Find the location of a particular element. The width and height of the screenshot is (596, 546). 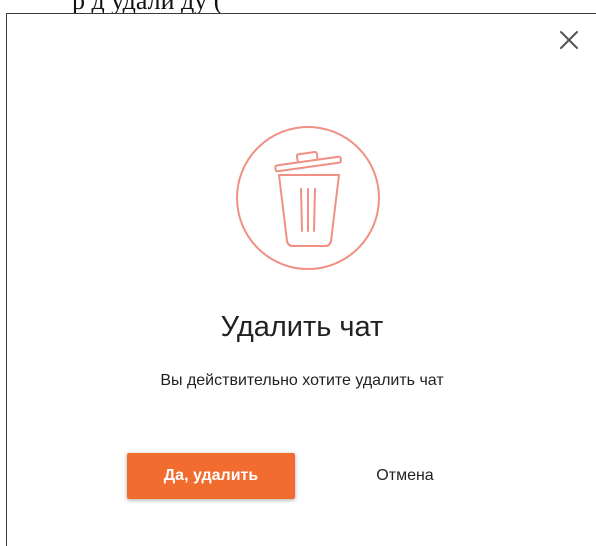

background-document-text: р д удали ду ( is located at coordinates (298, 7).